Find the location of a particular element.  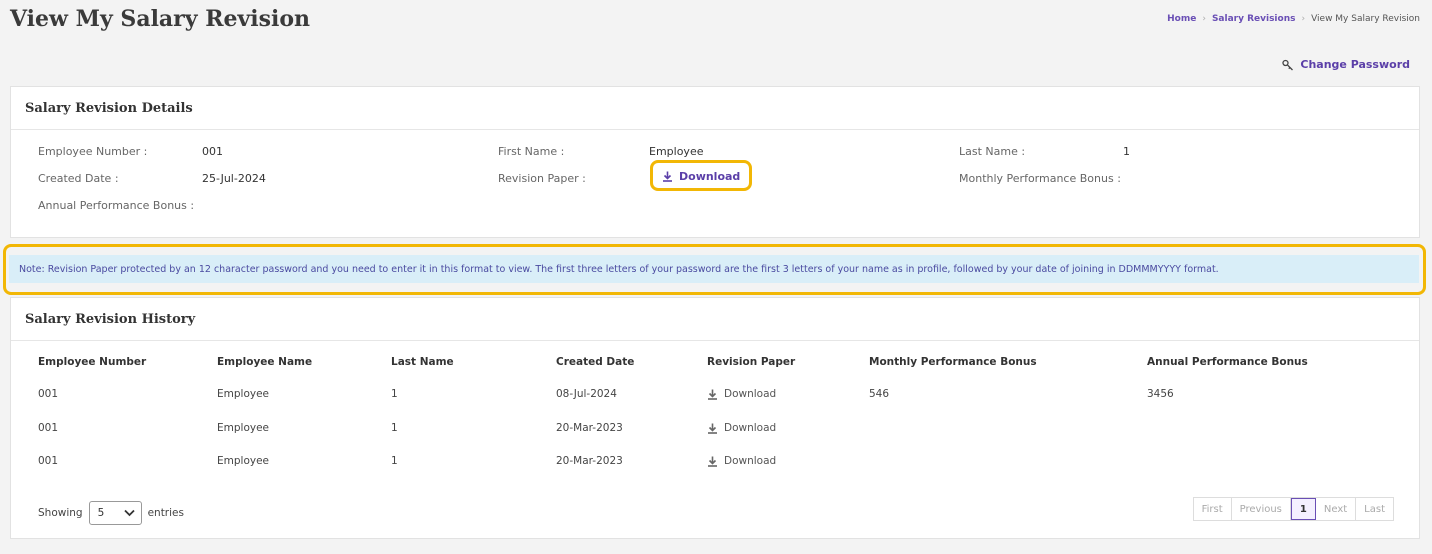

history-card-header: Salary Revision History is located at coordinates (715, 319).